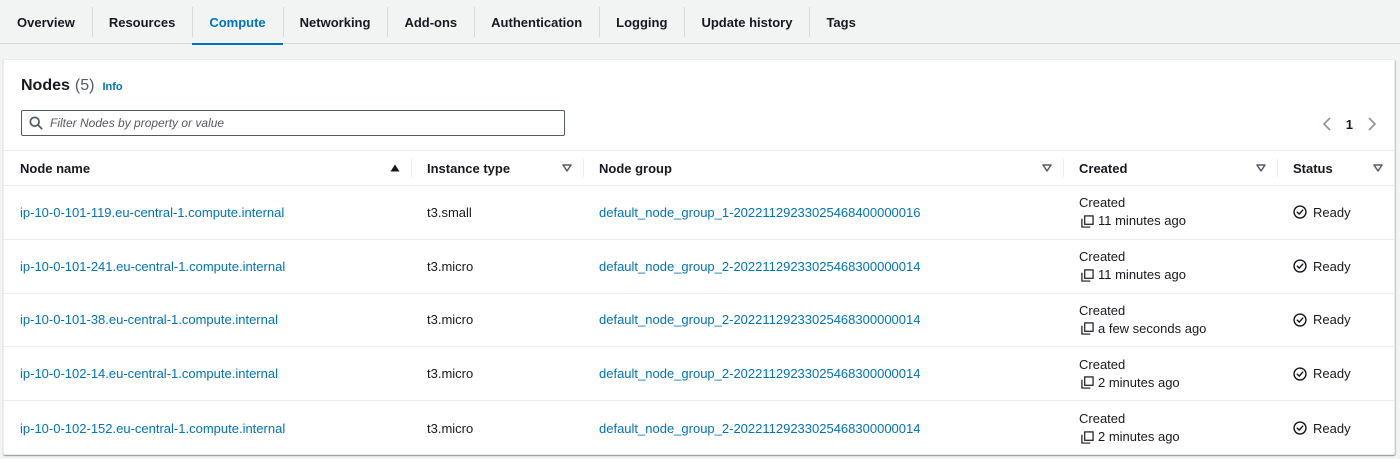 Image resolution: width=1400 pixels, height=459 pixels. What do you see at coordinates (207, 168) in the screenshot?
I see `column-header-node-name: Node name` at bounding box center [207, 168].